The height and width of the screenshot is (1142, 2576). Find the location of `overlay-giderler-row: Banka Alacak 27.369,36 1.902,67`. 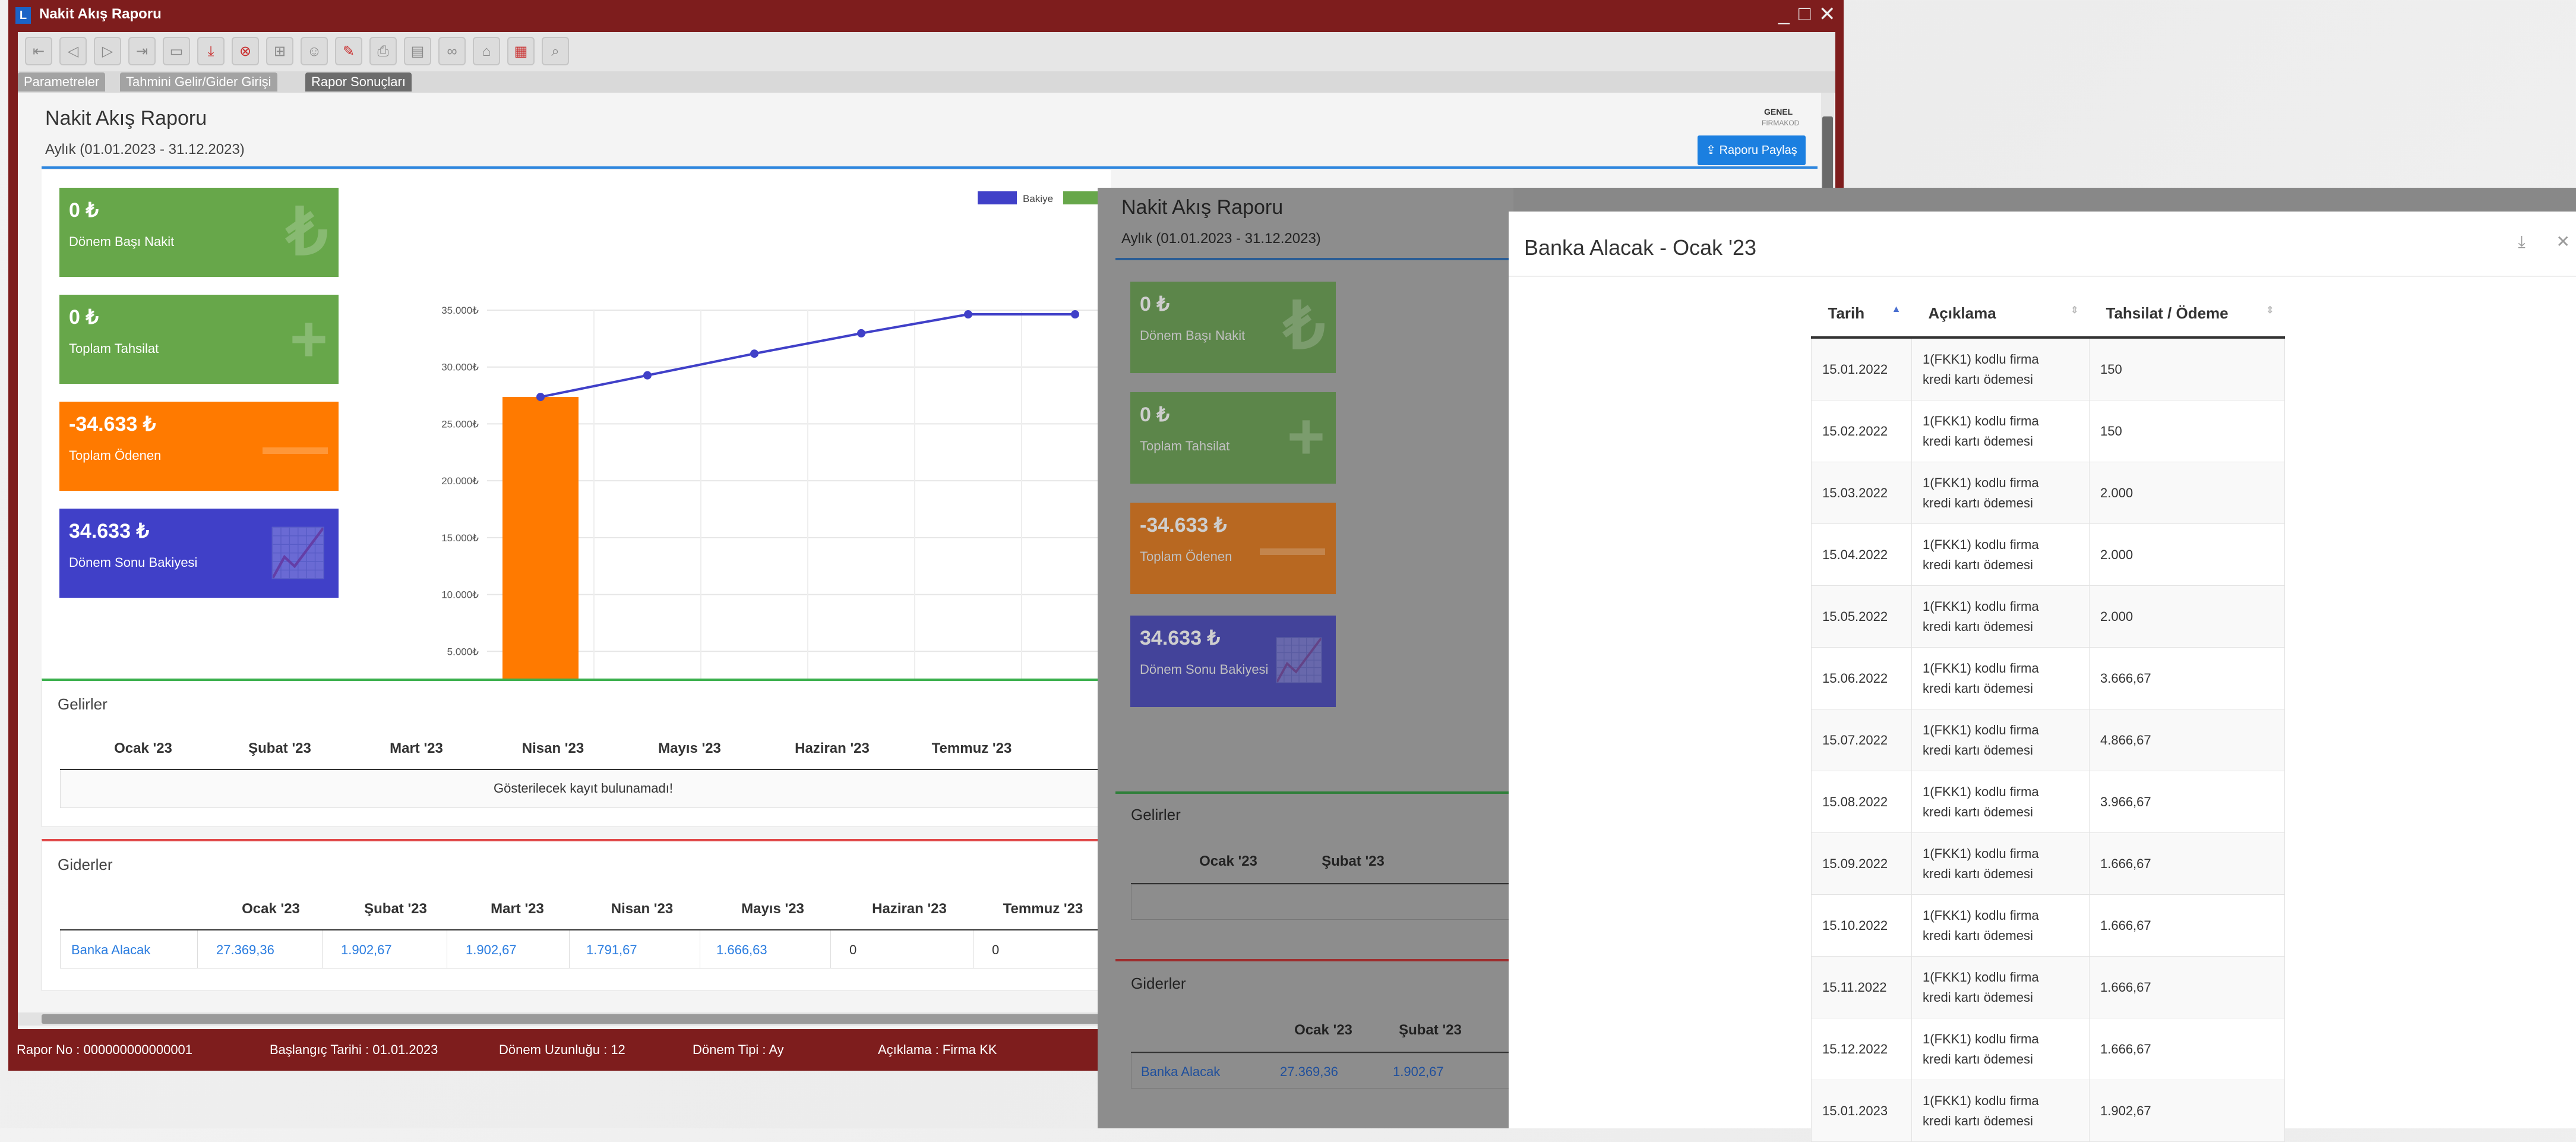

overlay-giderler-row: Banka Alacak 27.369,36 1.902,67 is located at coordinates (1322, 1071).